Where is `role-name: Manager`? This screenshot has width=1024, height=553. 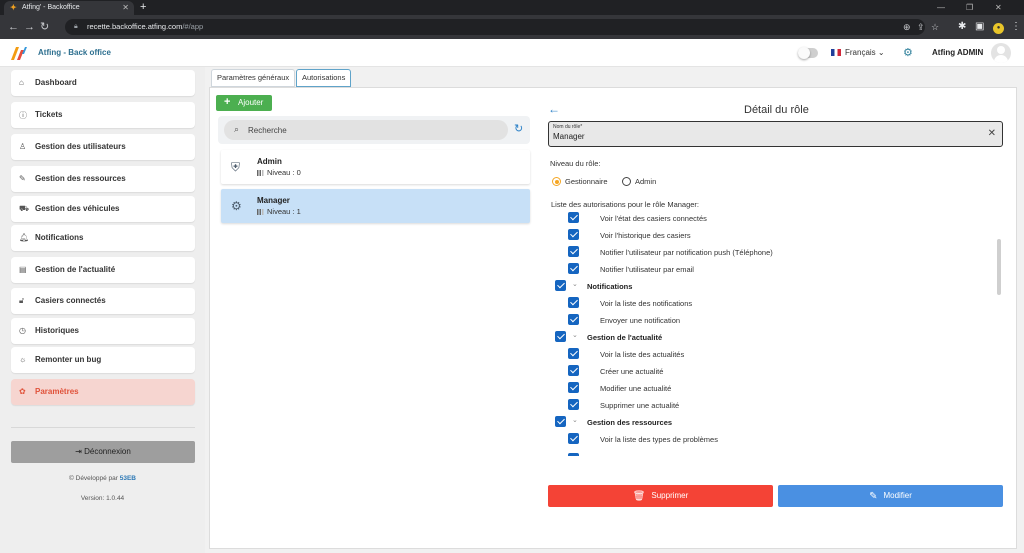 role-name: Manager is located at coordinates (273, 200).